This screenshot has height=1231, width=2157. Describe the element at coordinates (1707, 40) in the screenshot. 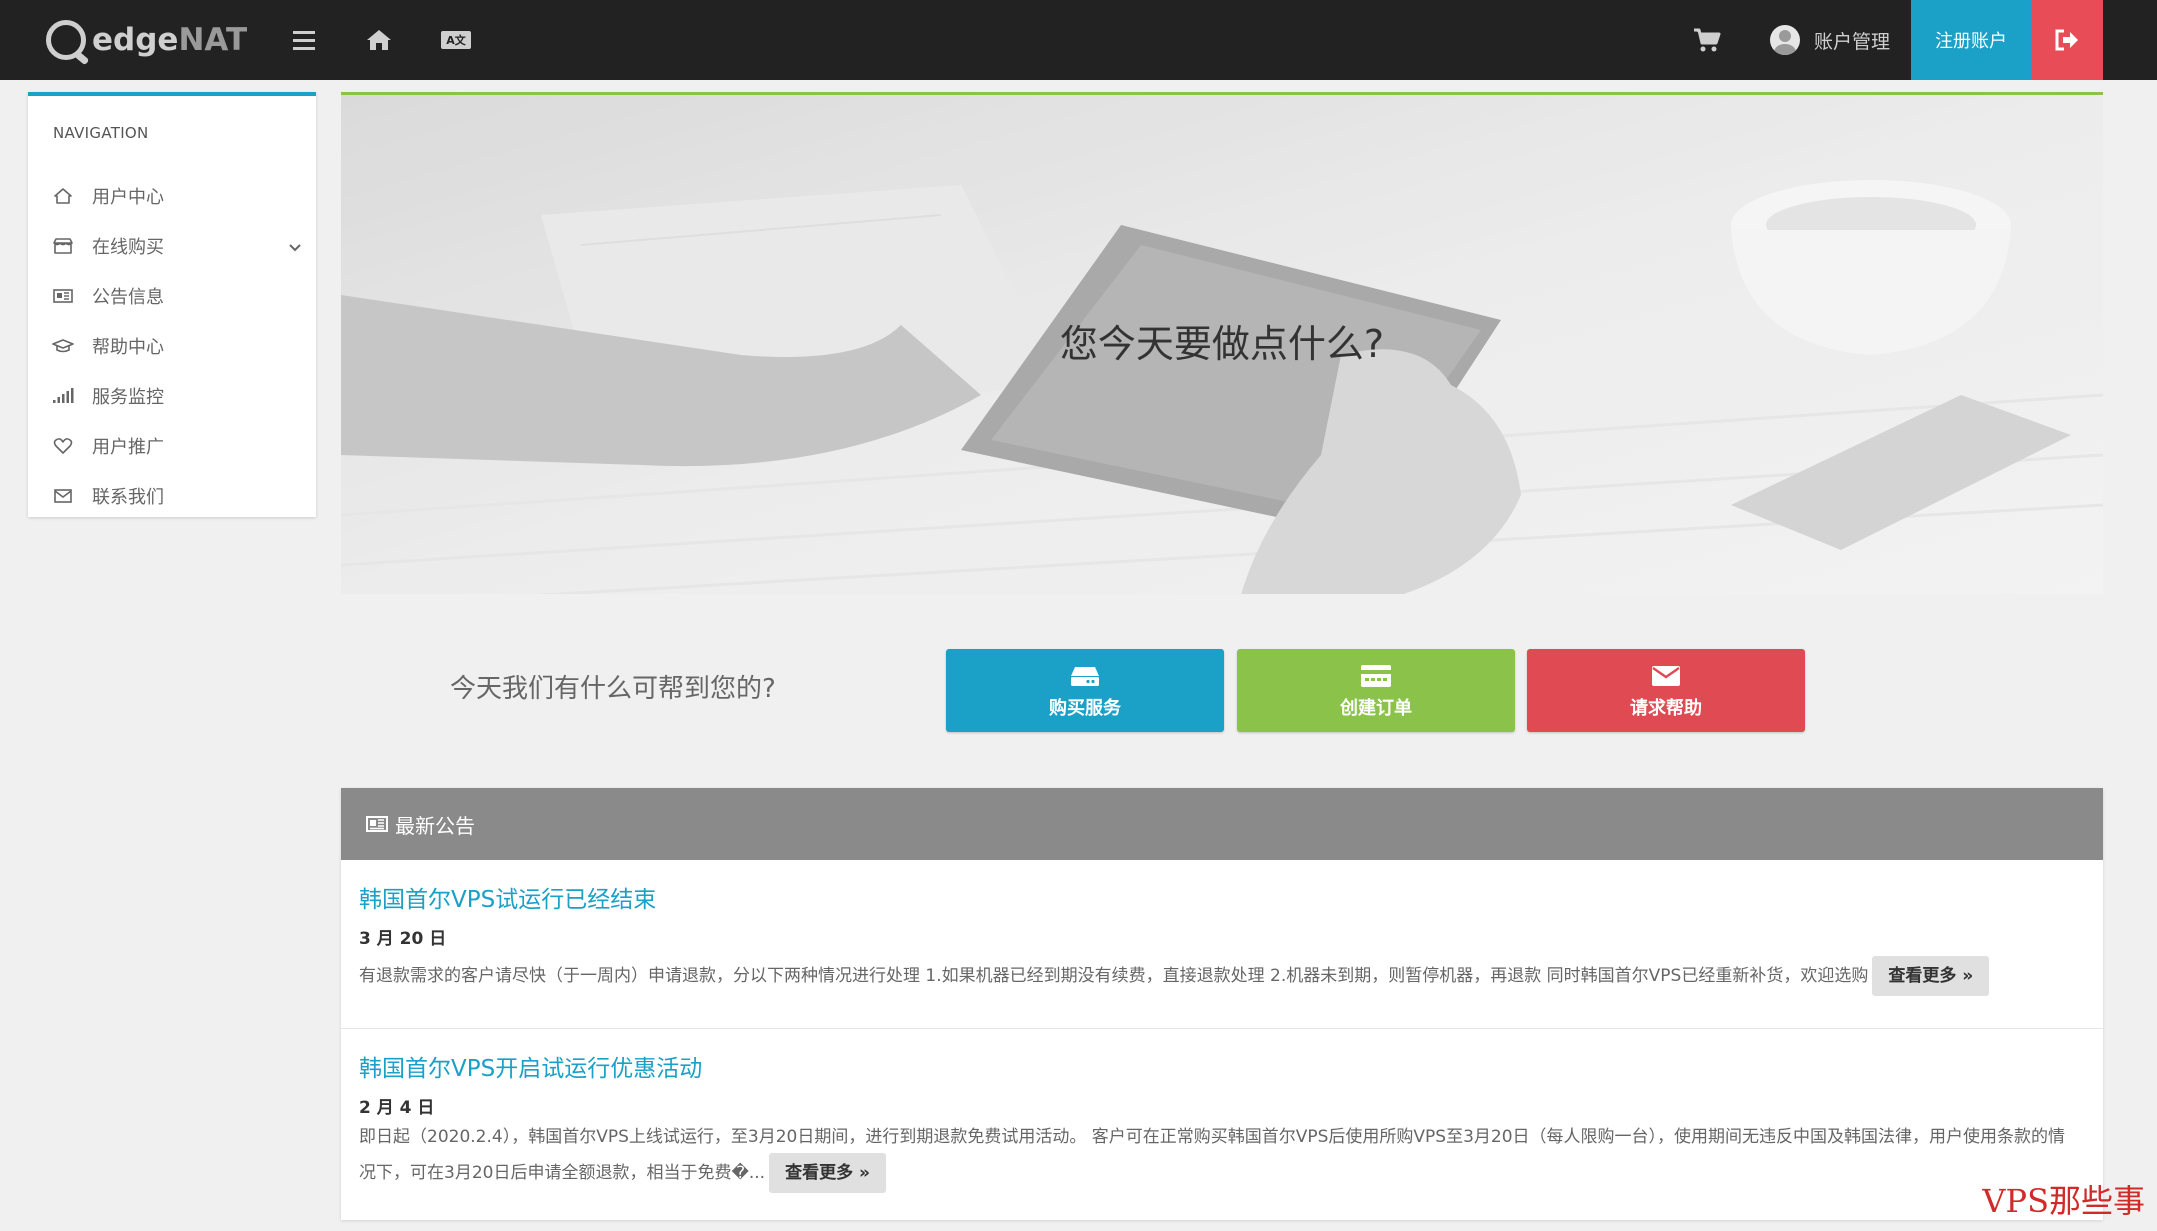

I see `cart-icon` at that location.